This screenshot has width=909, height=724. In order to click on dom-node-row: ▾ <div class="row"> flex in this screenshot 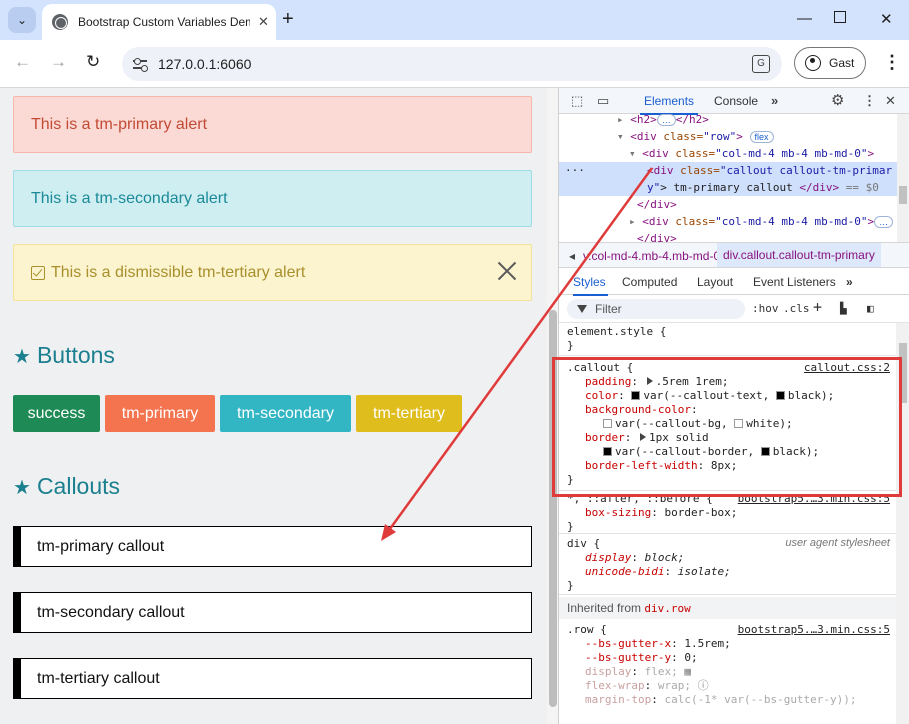, I will do `click(695, 136)`.